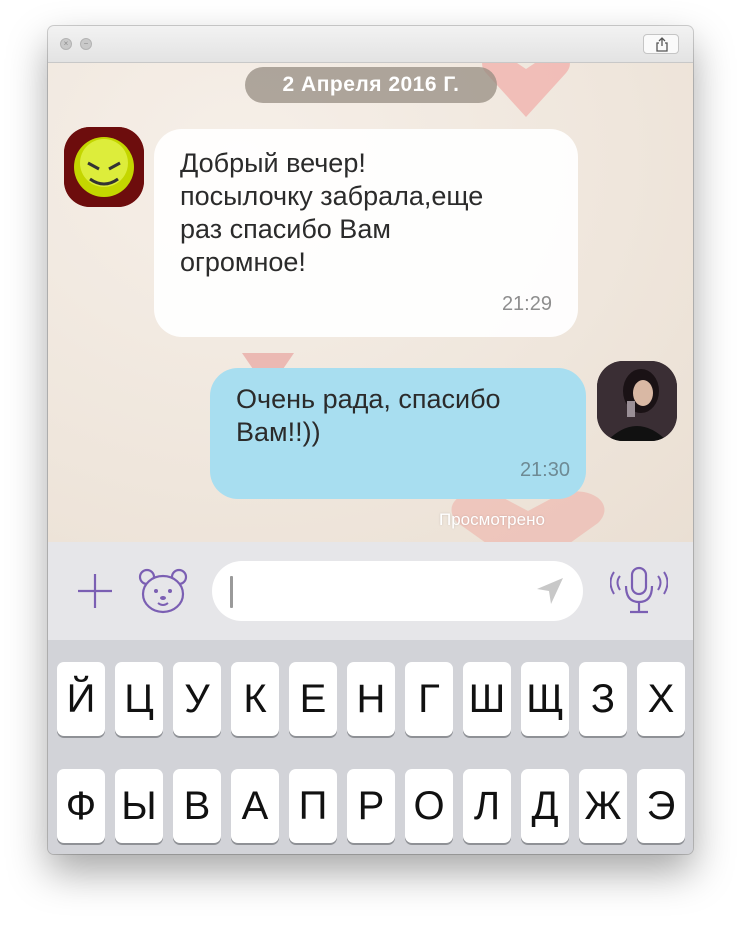  I want to click on key: Л, so click(487, 806).